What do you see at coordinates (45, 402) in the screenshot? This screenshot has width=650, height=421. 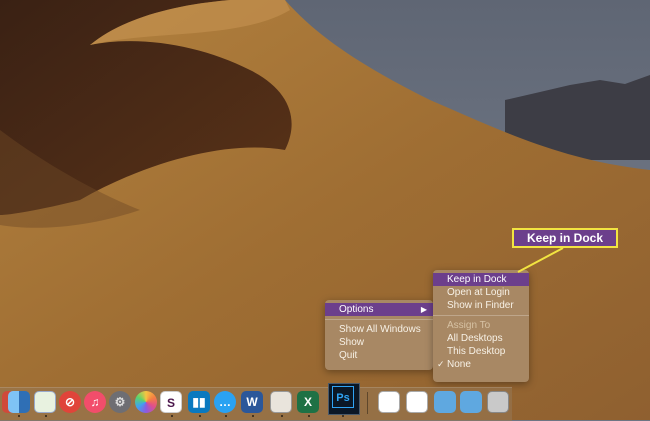 I see `maps-icon` at bounding box center [45, 402].